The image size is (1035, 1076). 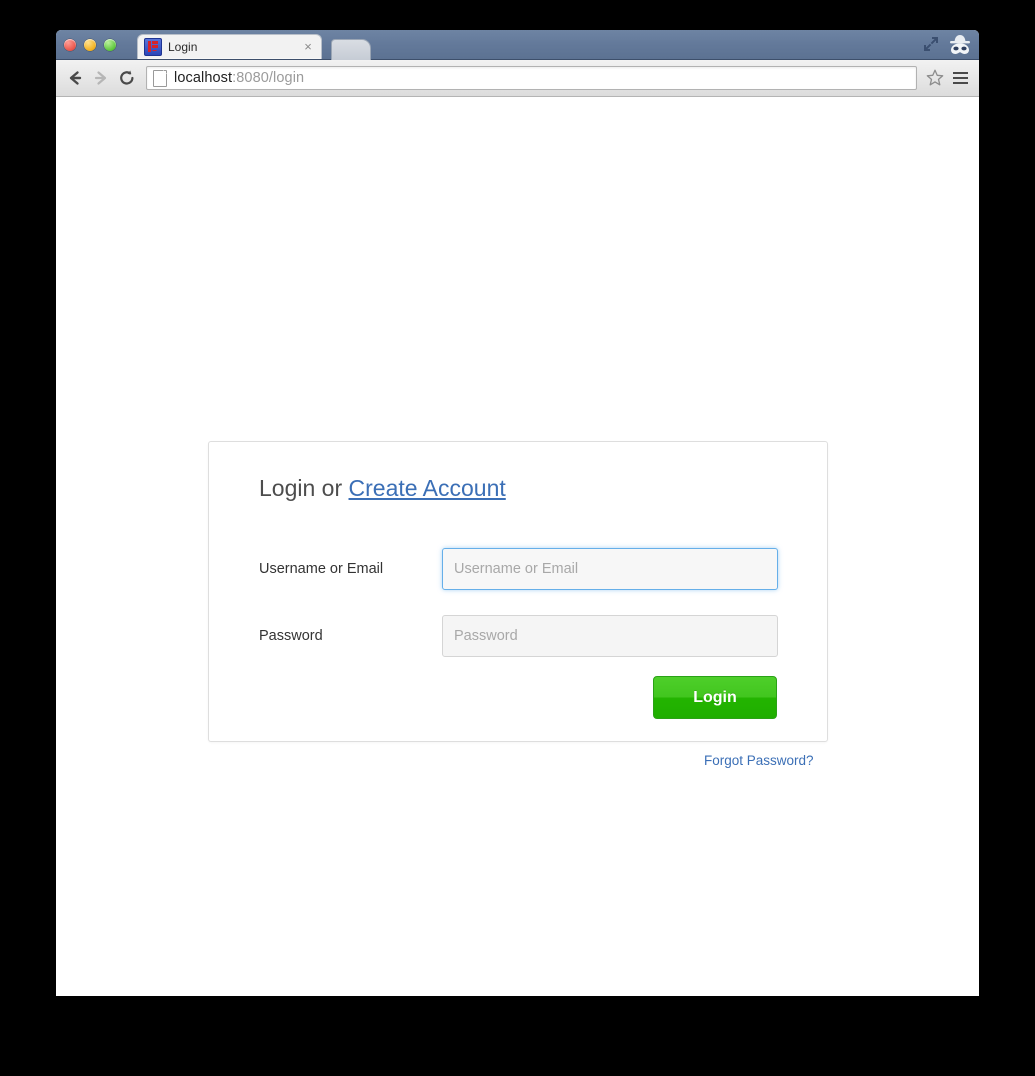 What do you see at coordinates (517, 45) in the screenshot?
I see `tab-strip: Login ×` at bounding box center [517, 45].